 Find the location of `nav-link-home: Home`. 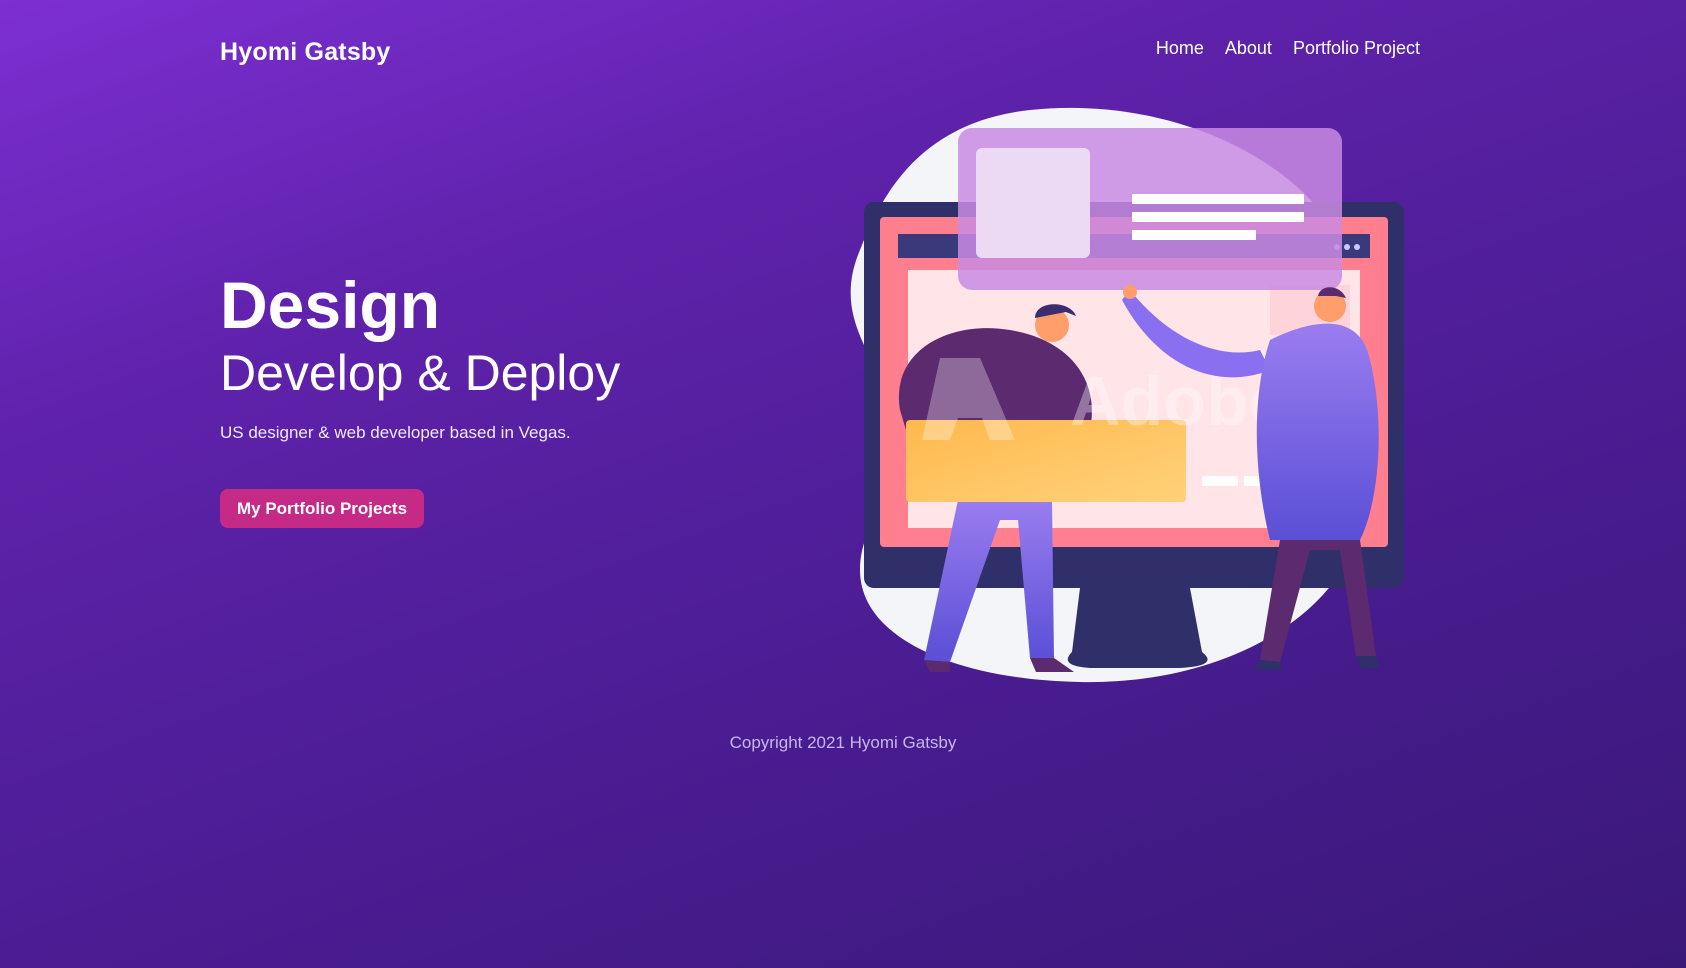

nav-link-home: Home is located at coordinates (1180, 48).